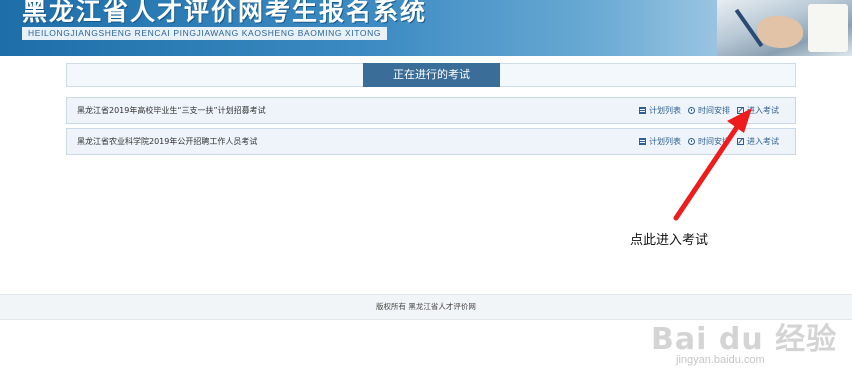  What do you see at coordinates (706, 172) in the screenshot?
I see `arrow-shaft` at bounding box center [706, 172].